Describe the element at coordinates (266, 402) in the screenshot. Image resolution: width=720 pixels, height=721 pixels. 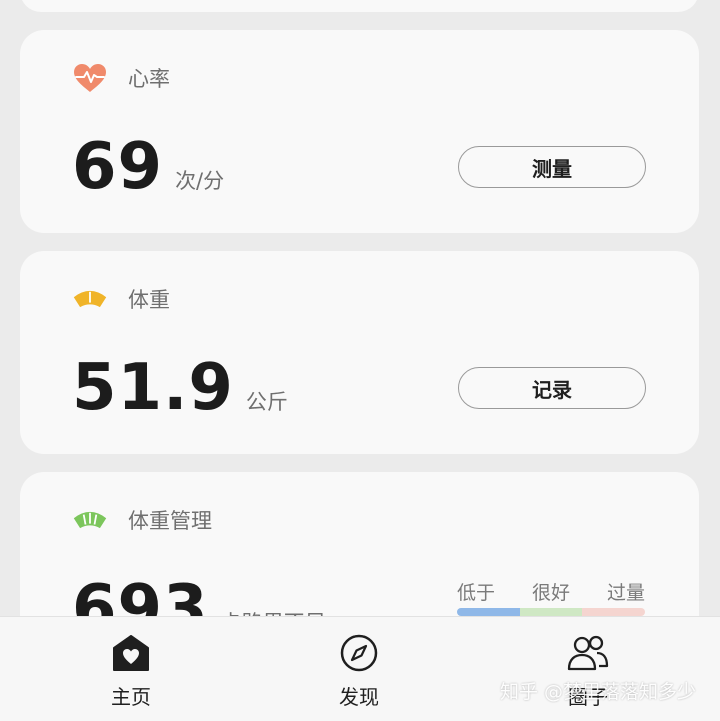
I see `weight-unit: 公斤` at that location.